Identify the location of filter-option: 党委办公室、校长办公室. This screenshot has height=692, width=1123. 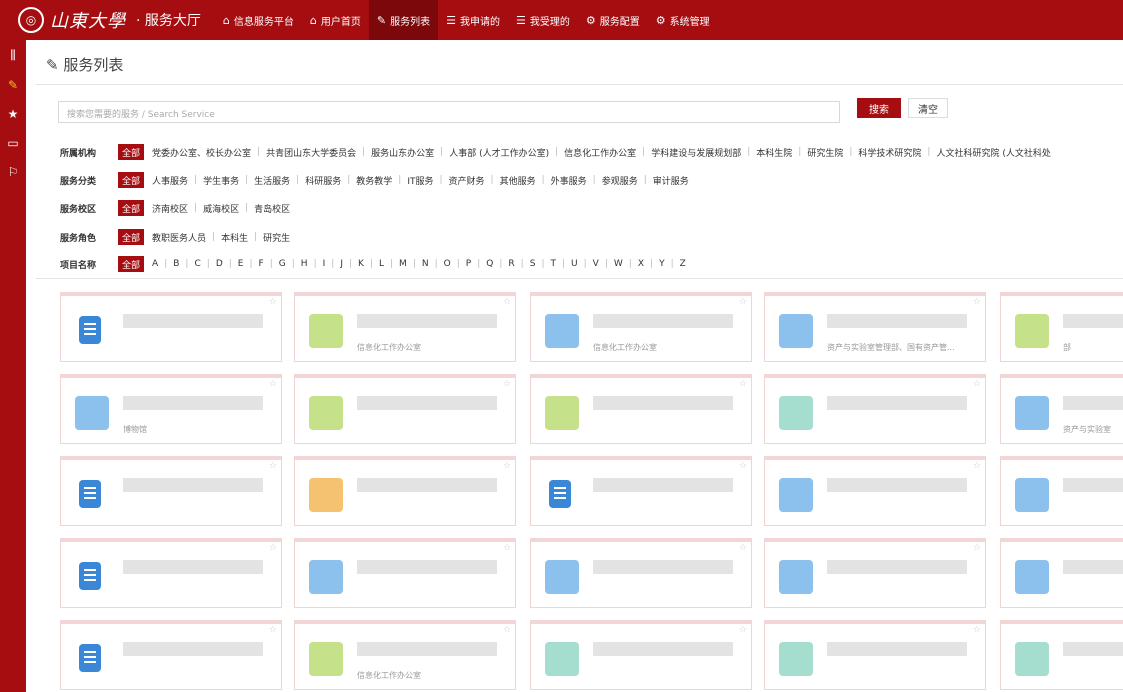
(201, 152).